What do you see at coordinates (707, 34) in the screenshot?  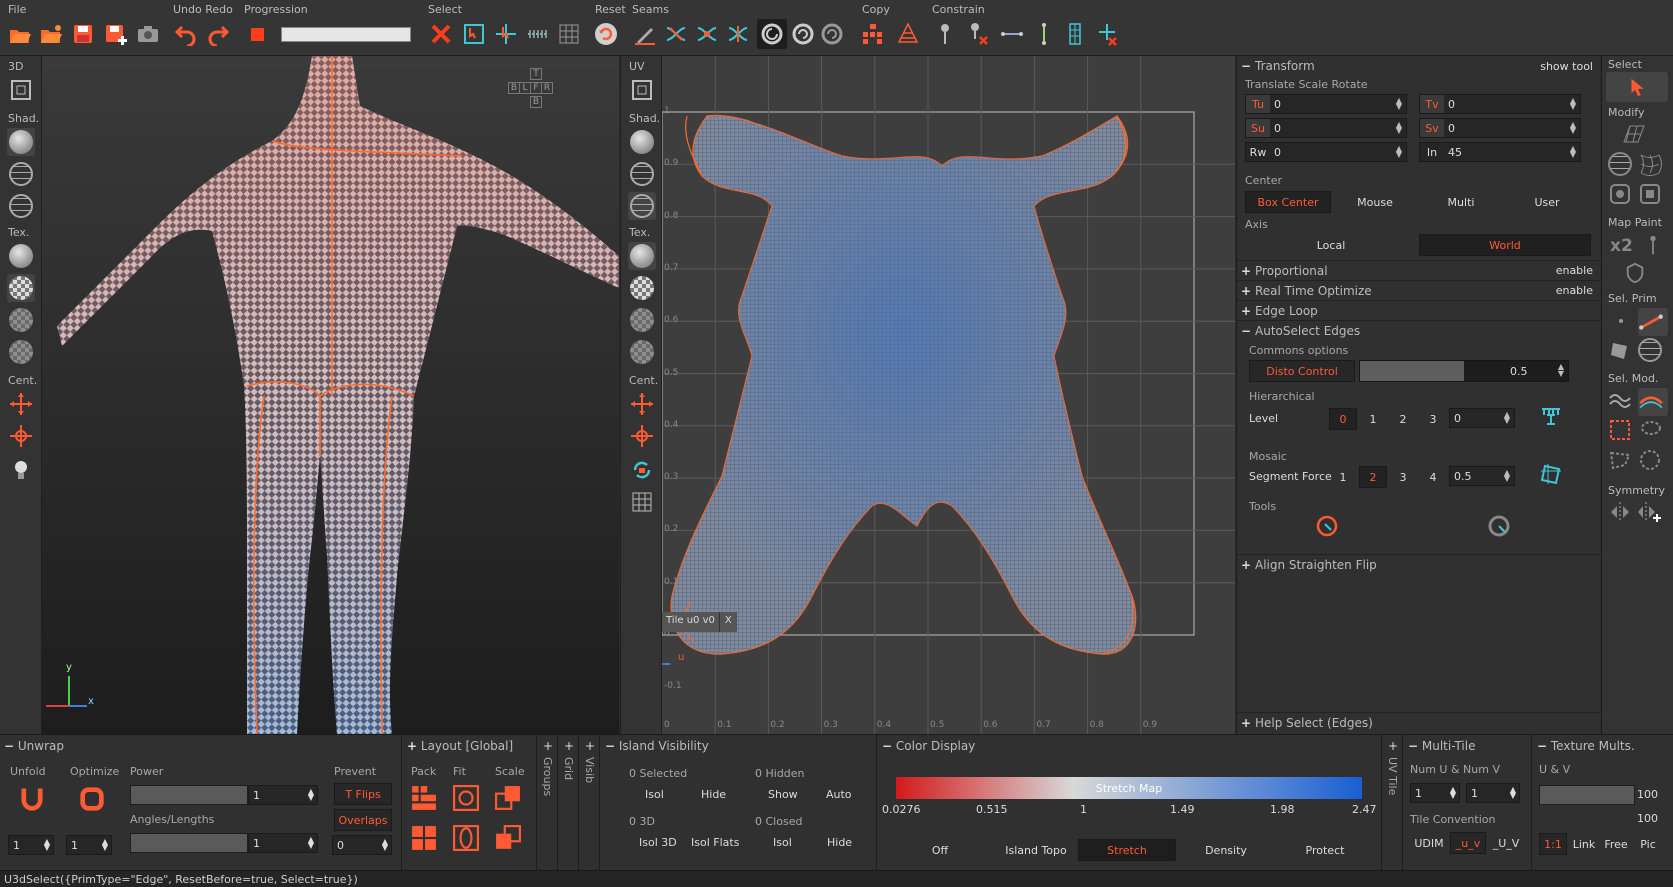 I see `weld-seam-icon` at bounding box center [707, 34].